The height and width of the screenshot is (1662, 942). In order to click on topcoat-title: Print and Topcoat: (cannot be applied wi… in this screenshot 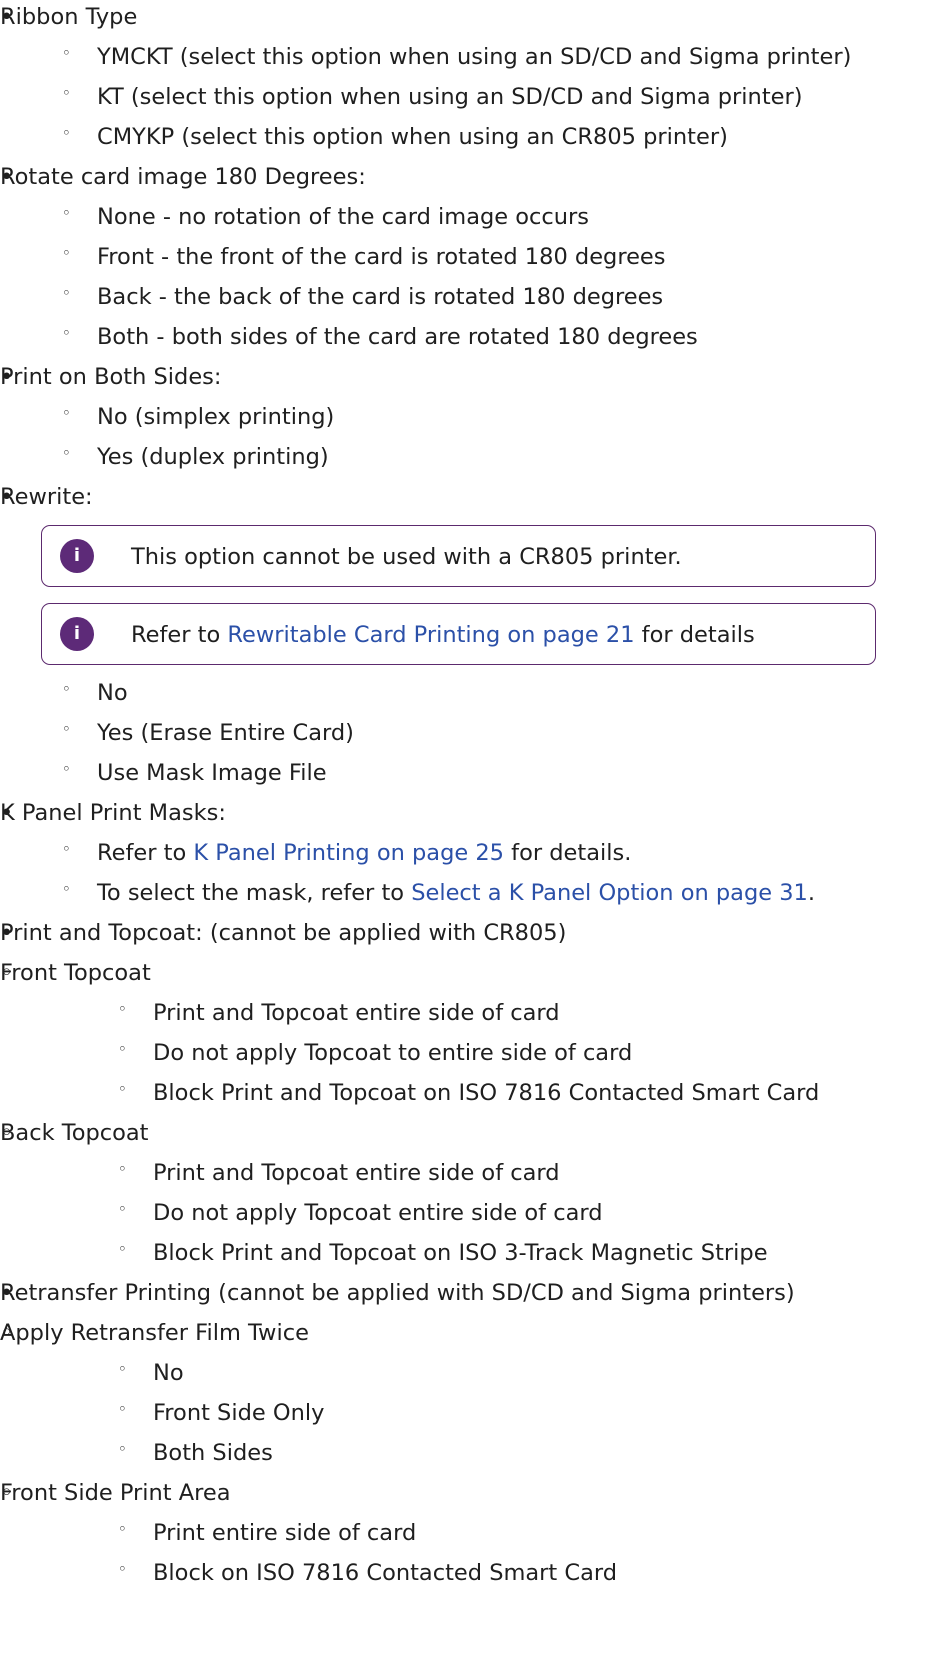, I will do `click(283, 933)`.